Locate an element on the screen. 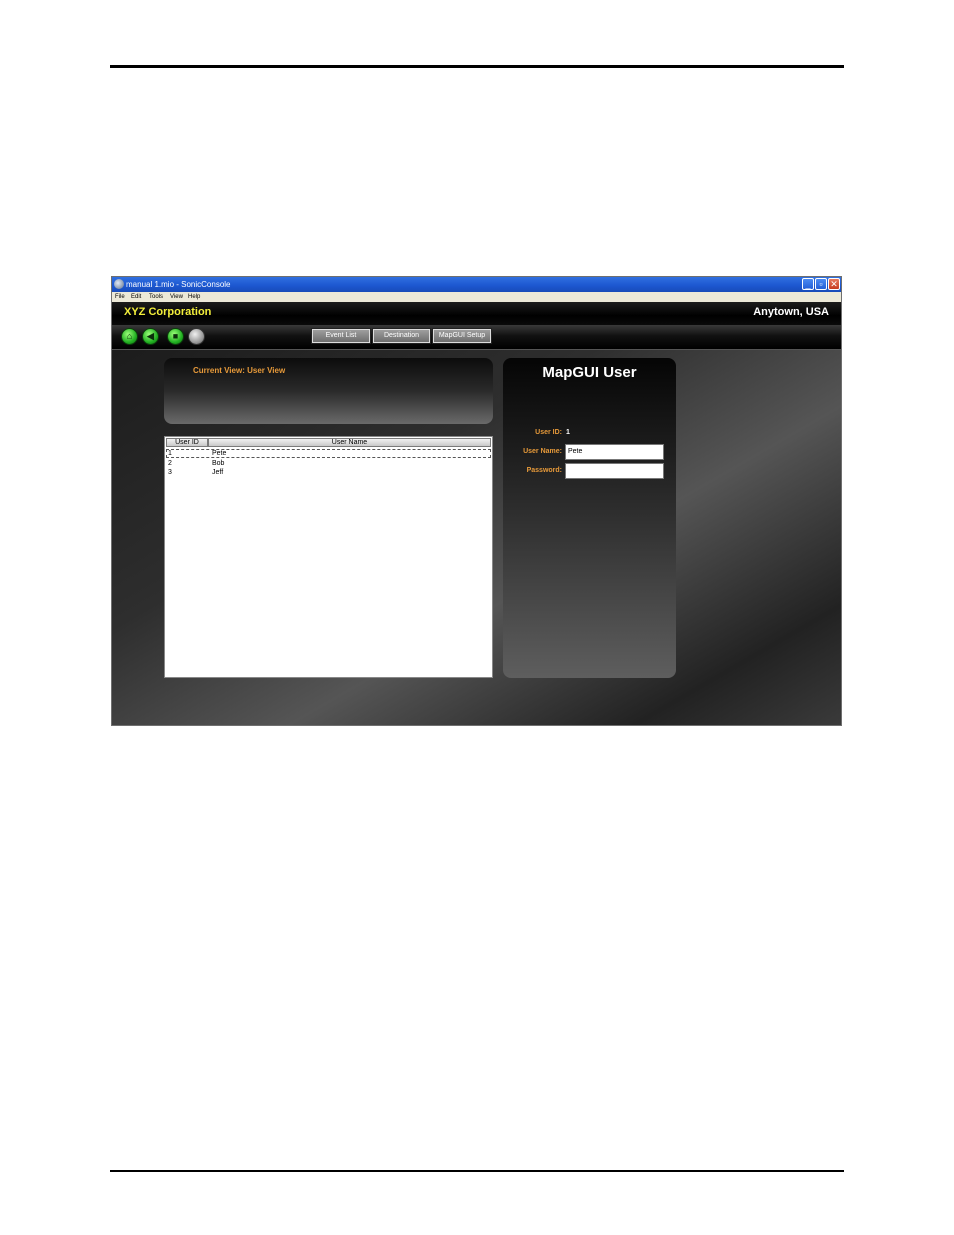 Image resolution: width=954 pixels, height=1235 pixels. column-header-user-name: User Name is located at coordinates (349, 442).